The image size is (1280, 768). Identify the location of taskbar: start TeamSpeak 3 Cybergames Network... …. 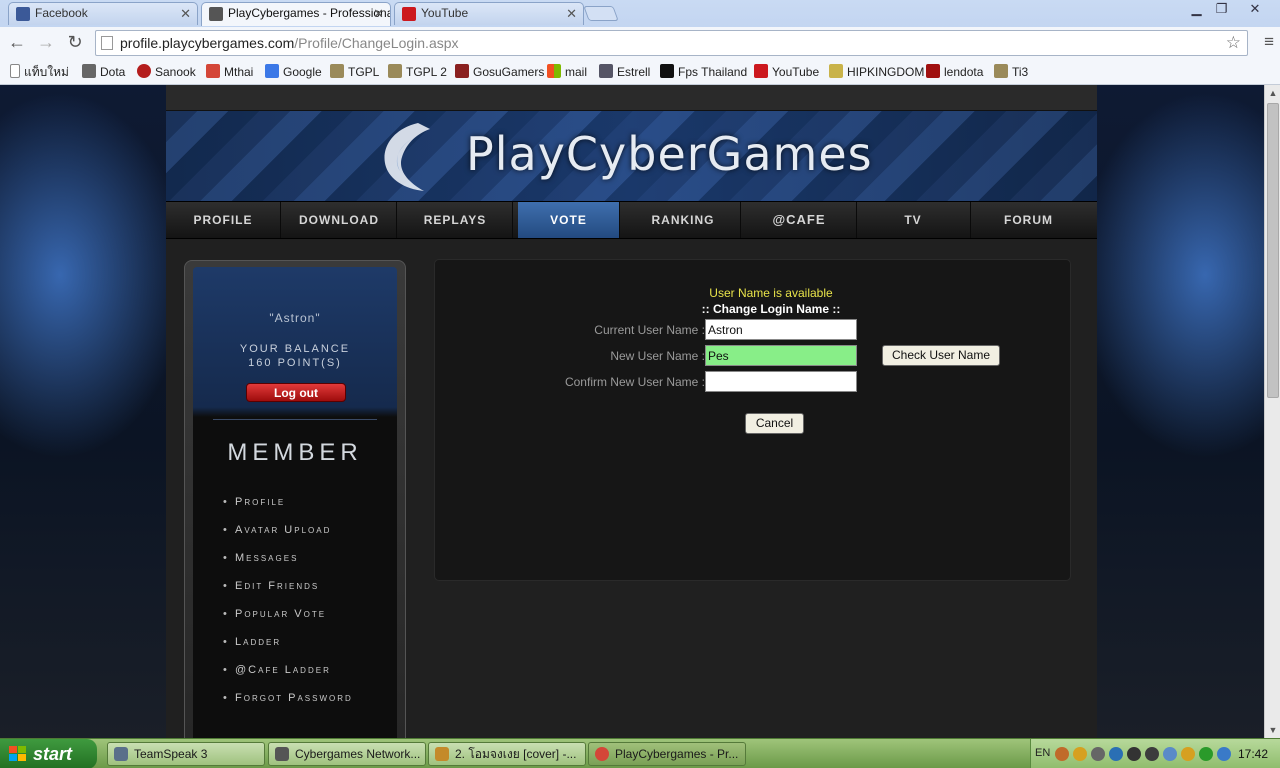
(640, 753).